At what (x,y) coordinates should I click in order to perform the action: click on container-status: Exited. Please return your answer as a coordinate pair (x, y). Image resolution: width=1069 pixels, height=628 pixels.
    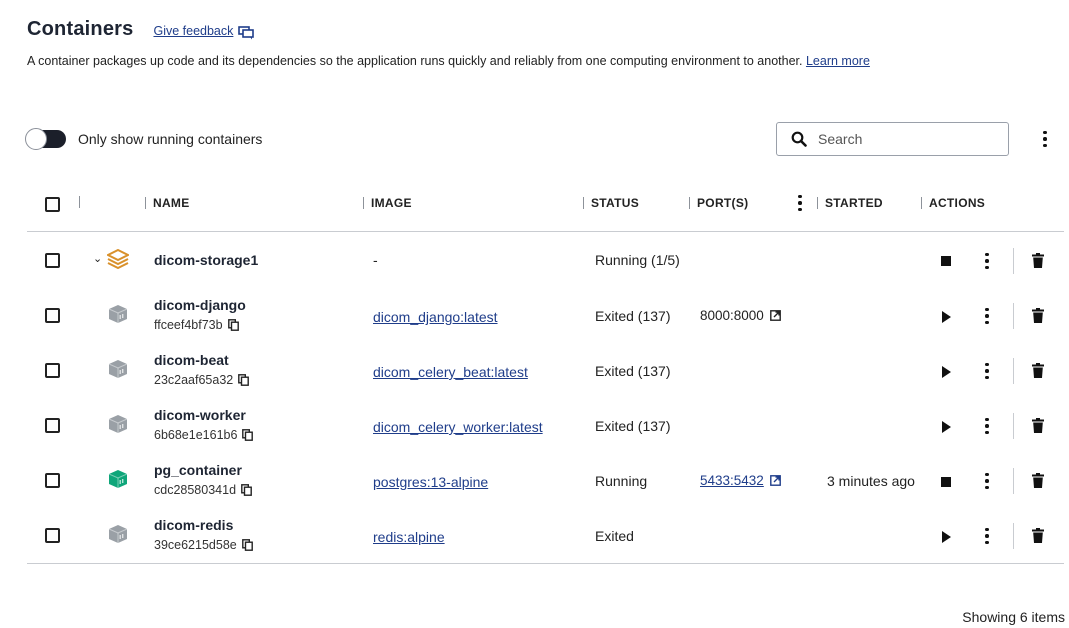
    Looking at the image, I should click on (614, 536).